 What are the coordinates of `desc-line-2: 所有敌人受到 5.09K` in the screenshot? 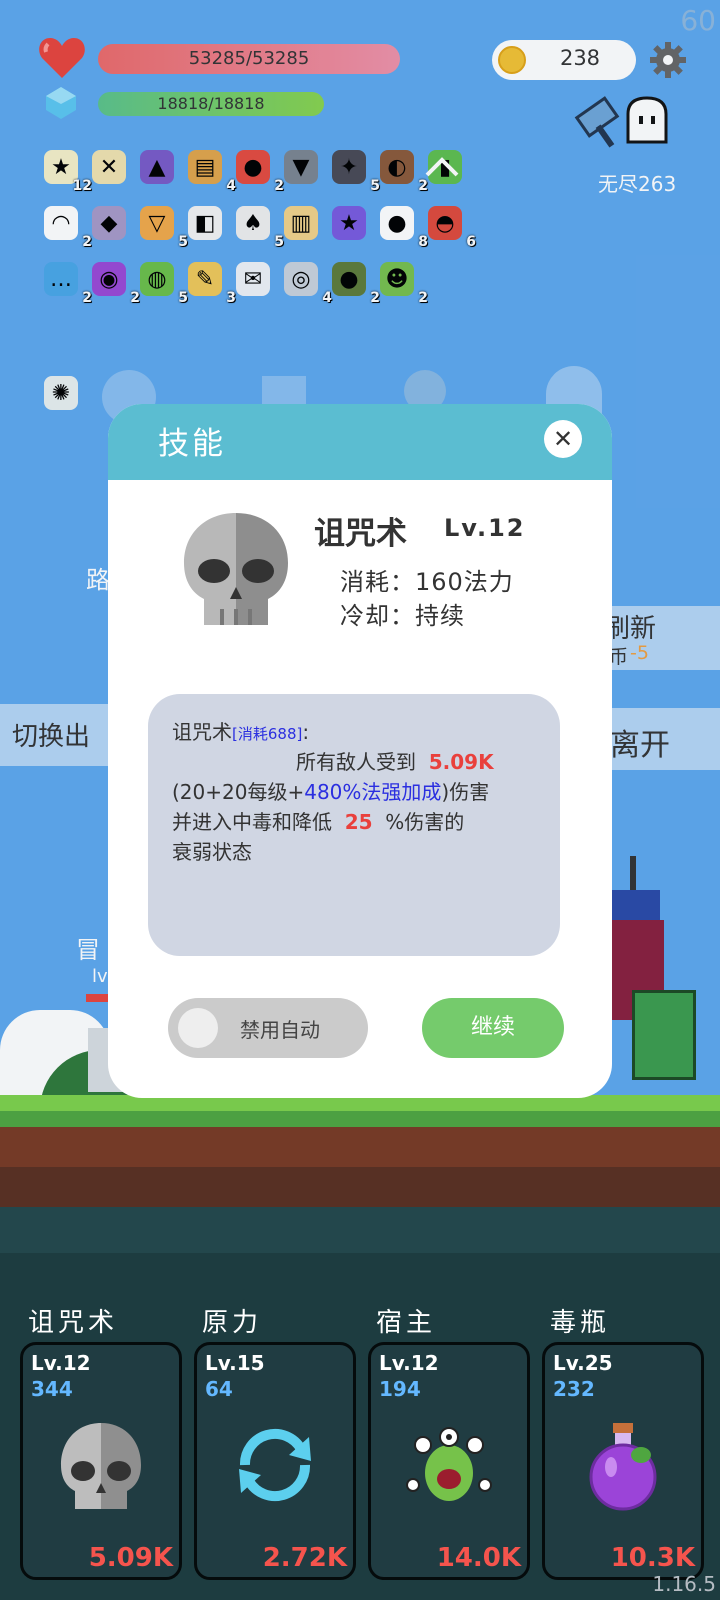 It's located at (395, 760).